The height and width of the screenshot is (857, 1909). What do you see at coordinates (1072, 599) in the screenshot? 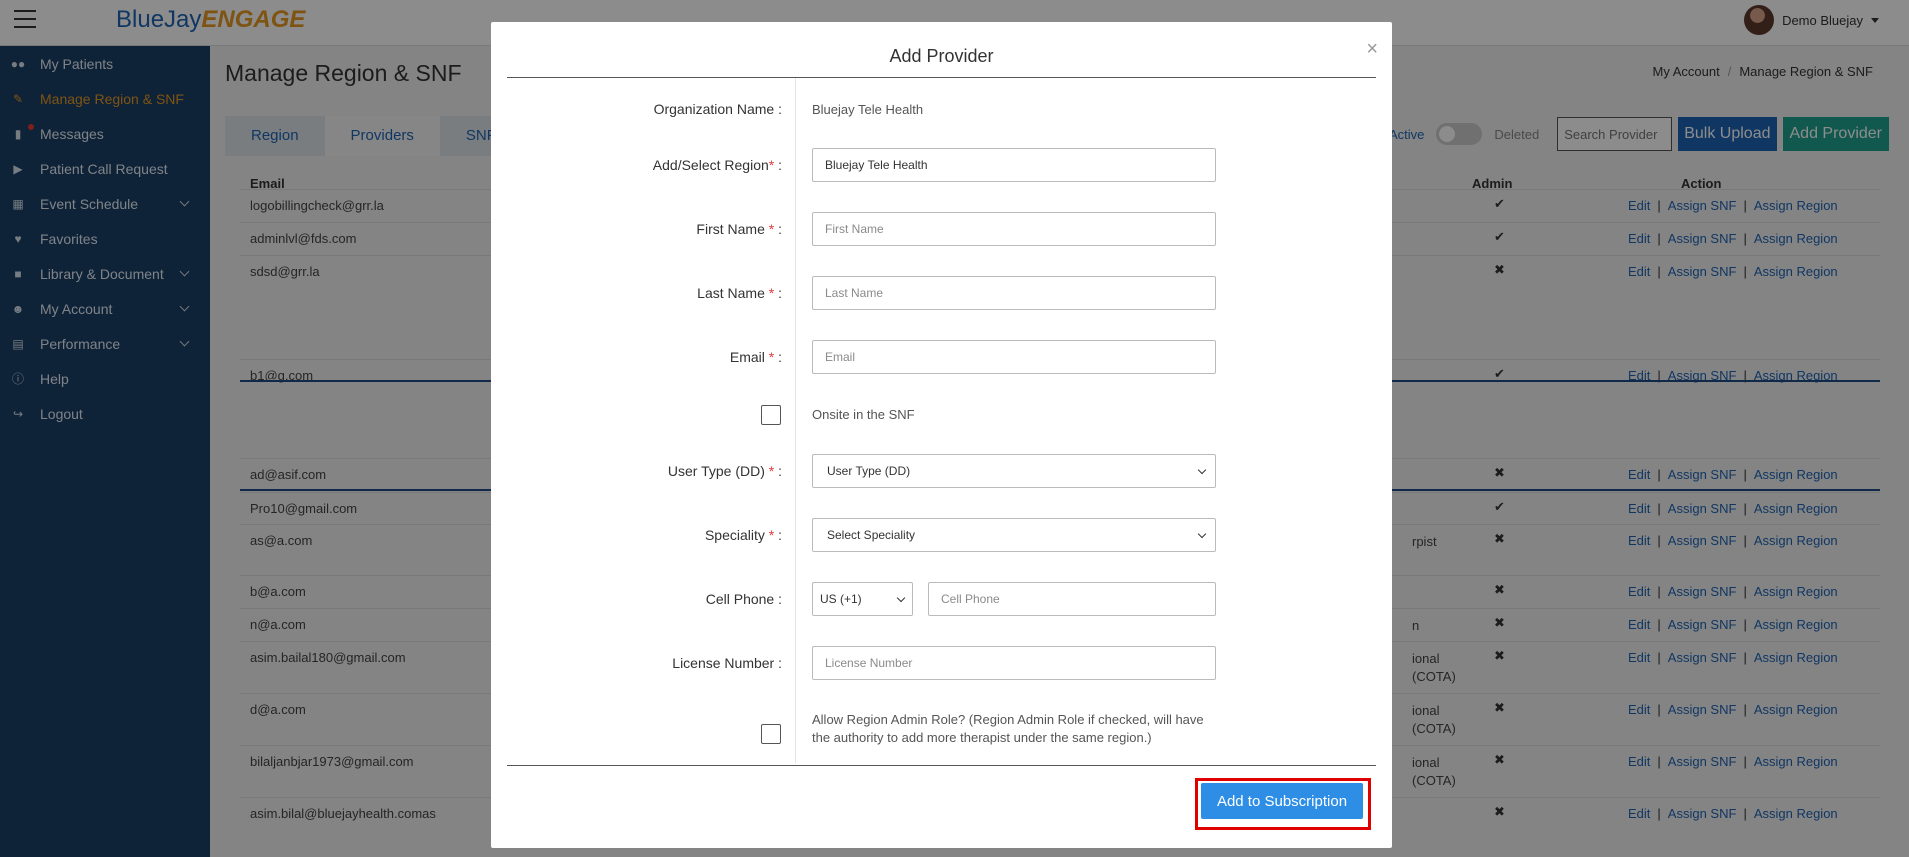
I see `cell-phone-input` at bounding box center [1072, 599].